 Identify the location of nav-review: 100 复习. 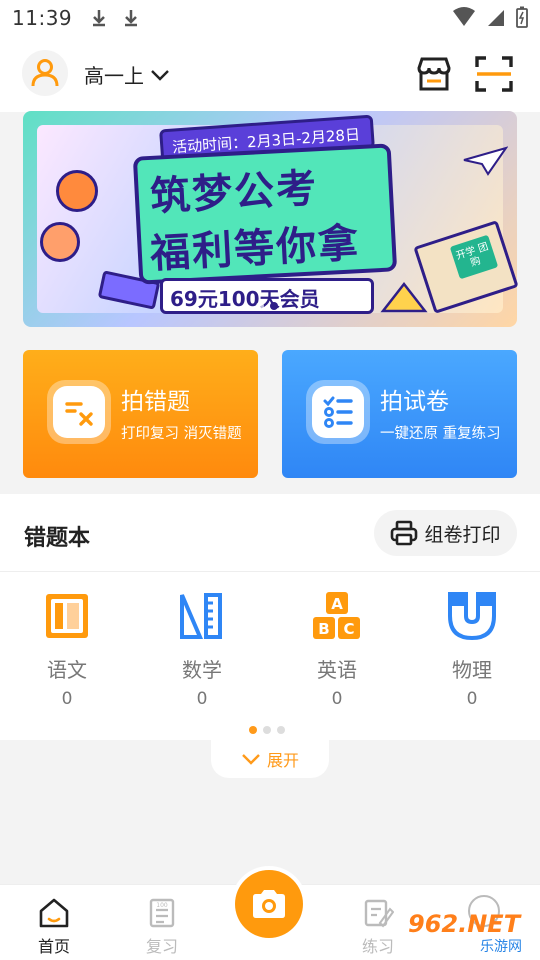
(162, 927).